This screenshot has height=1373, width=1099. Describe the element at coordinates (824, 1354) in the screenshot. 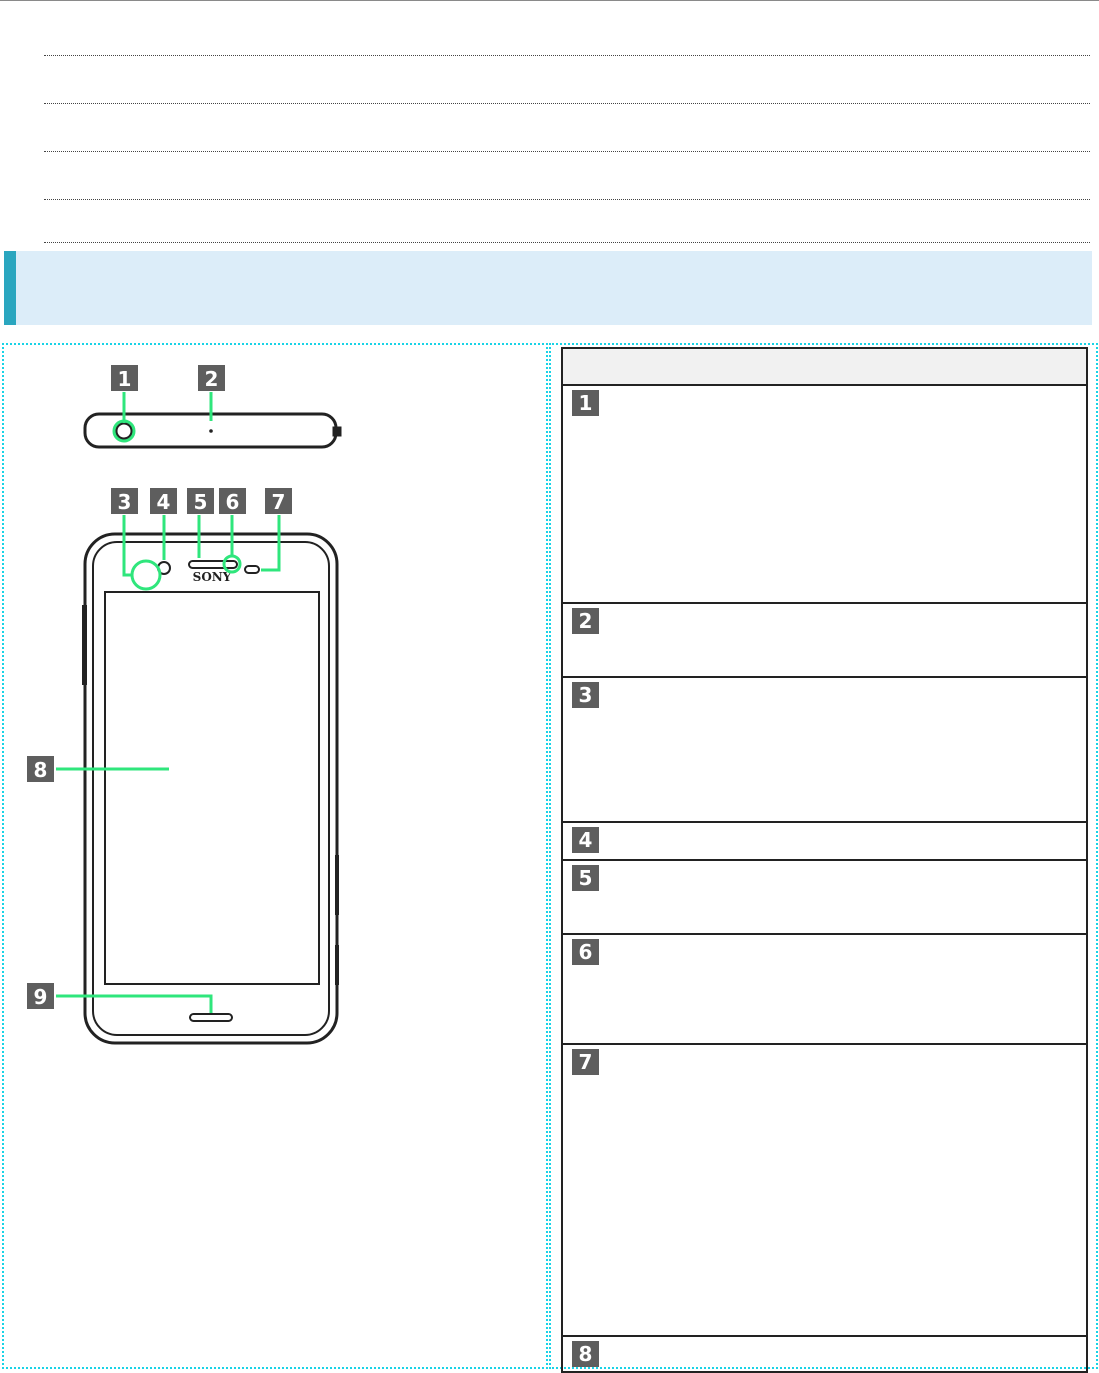

I see `table-row: 8` at that location.